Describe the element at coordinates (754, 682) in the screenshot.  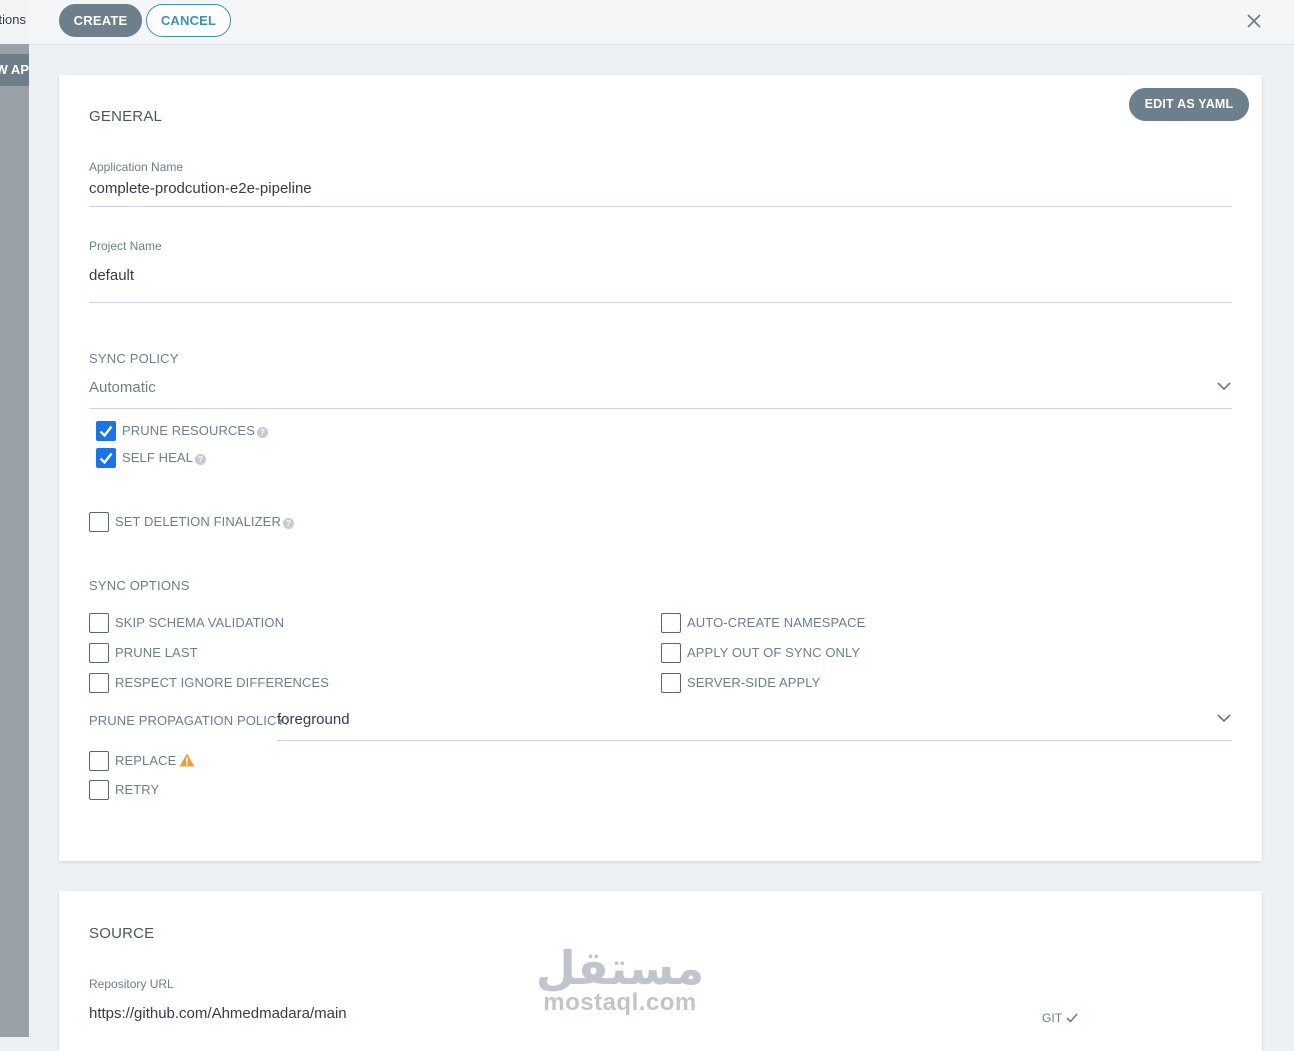
I see `server-side-apply-label: SERVER-SIDE APPLY` at that location.